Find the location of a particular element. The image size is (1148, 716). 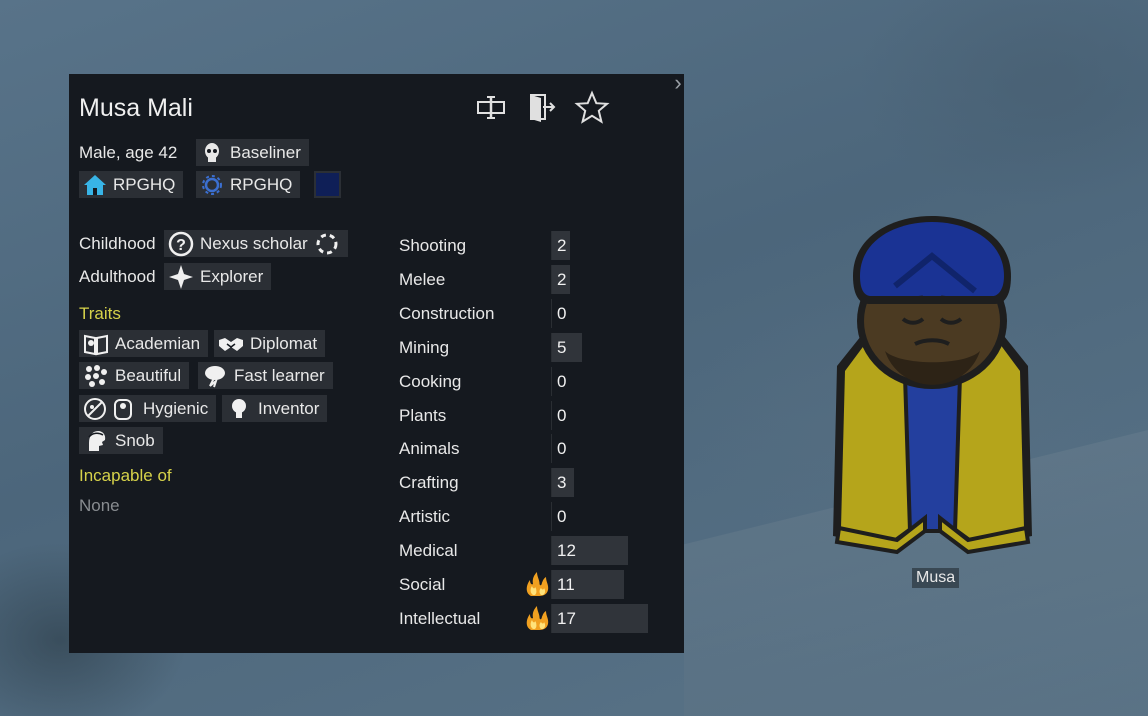

skill-name: Cooking is located at coordinates (430, 381).